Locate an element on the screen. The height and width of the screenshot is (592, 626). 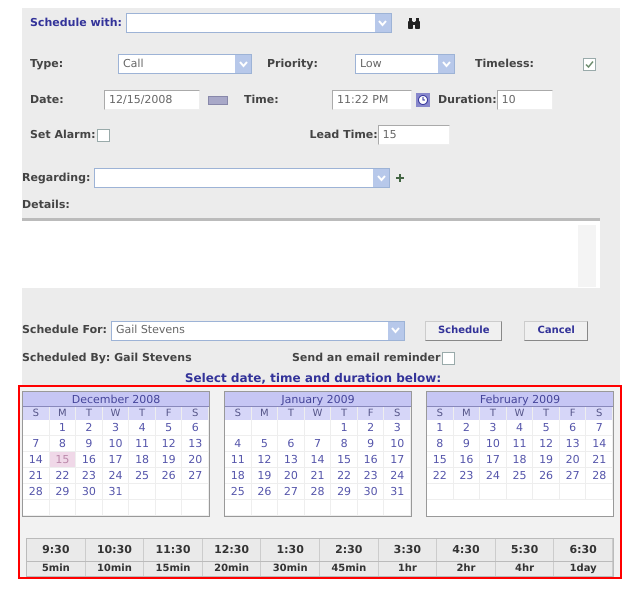
alarm-checkbox is located at coordinates (103, 135).